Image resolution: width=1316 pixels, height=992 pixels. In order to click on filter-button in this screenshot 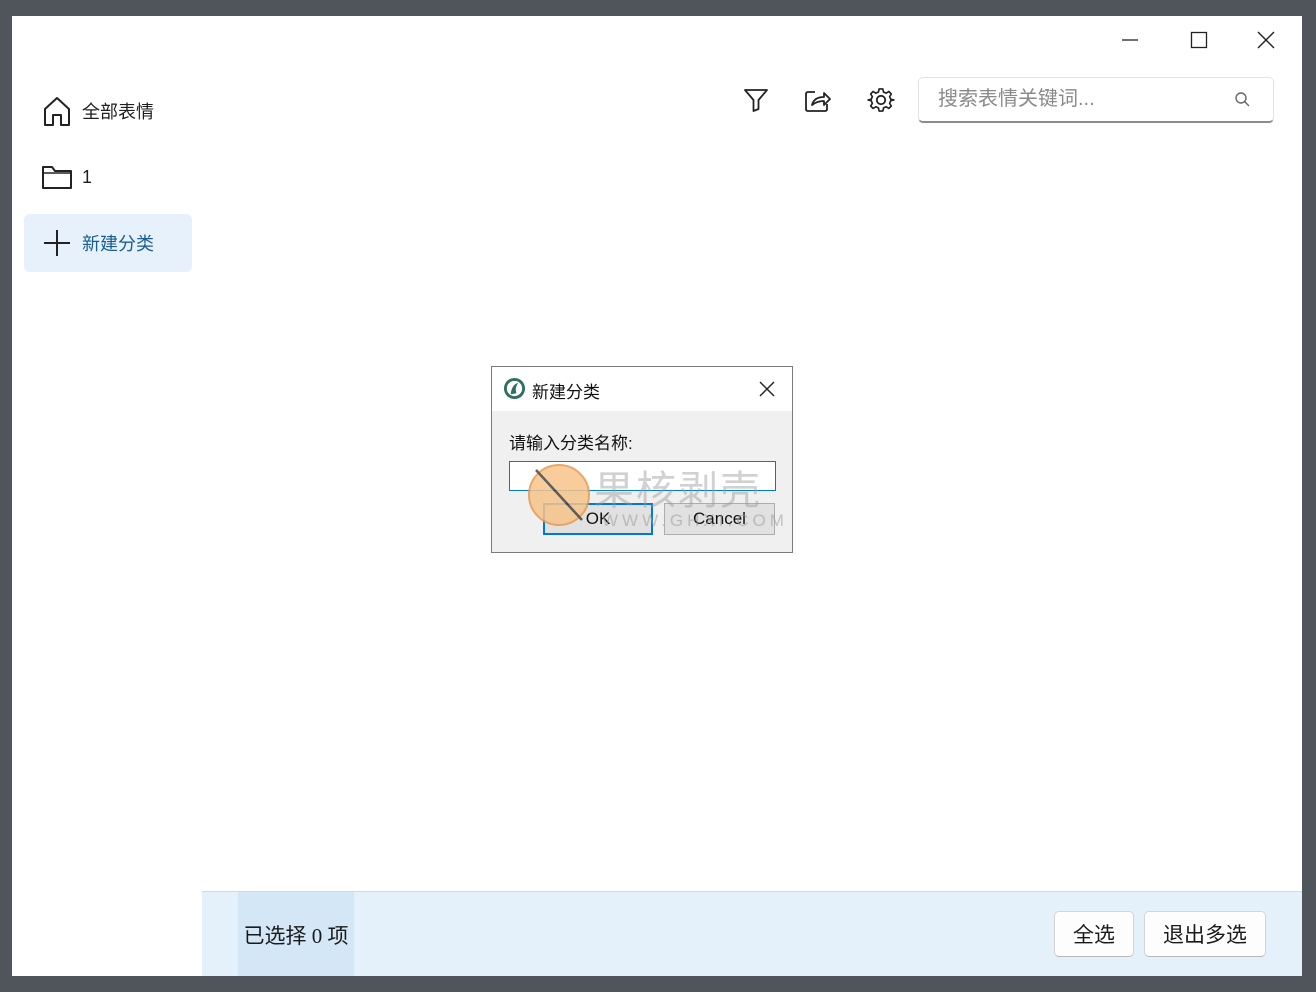, I will do `click(756, 100)`.